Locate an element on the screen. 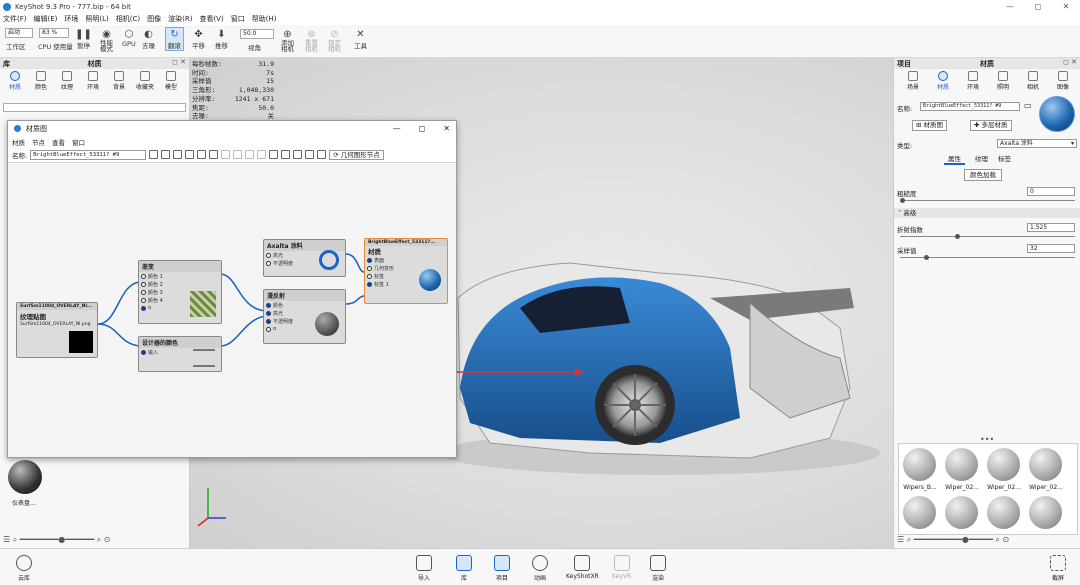  library-tab-backgrounds: 背景 is located at coordinates (119, 81).